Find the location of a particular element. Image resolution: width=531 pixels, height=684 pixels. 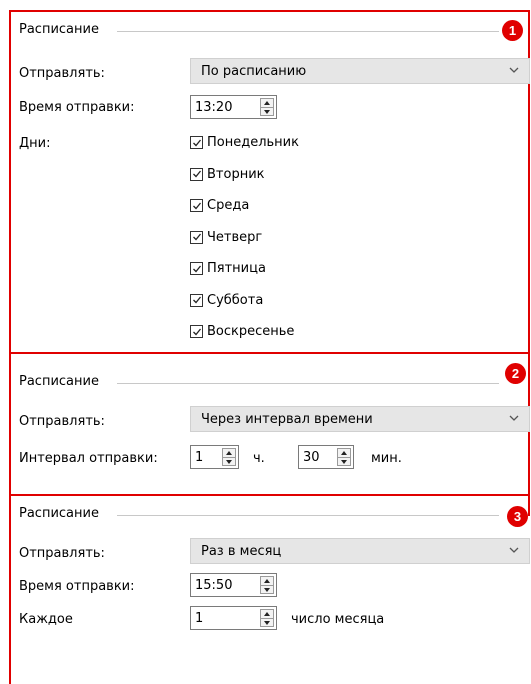

each-label: Каждое is located at coordinates (46, 619).